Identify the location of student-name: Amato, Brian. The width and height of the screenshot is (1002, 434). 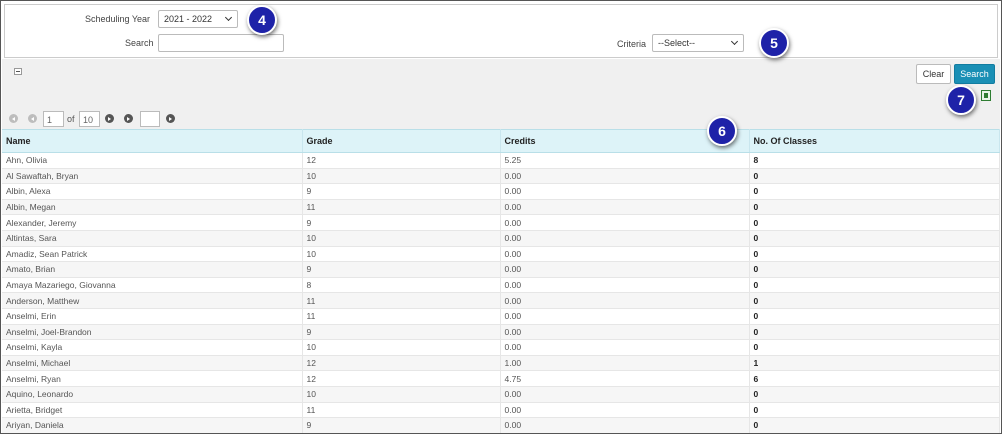
(152, 269).